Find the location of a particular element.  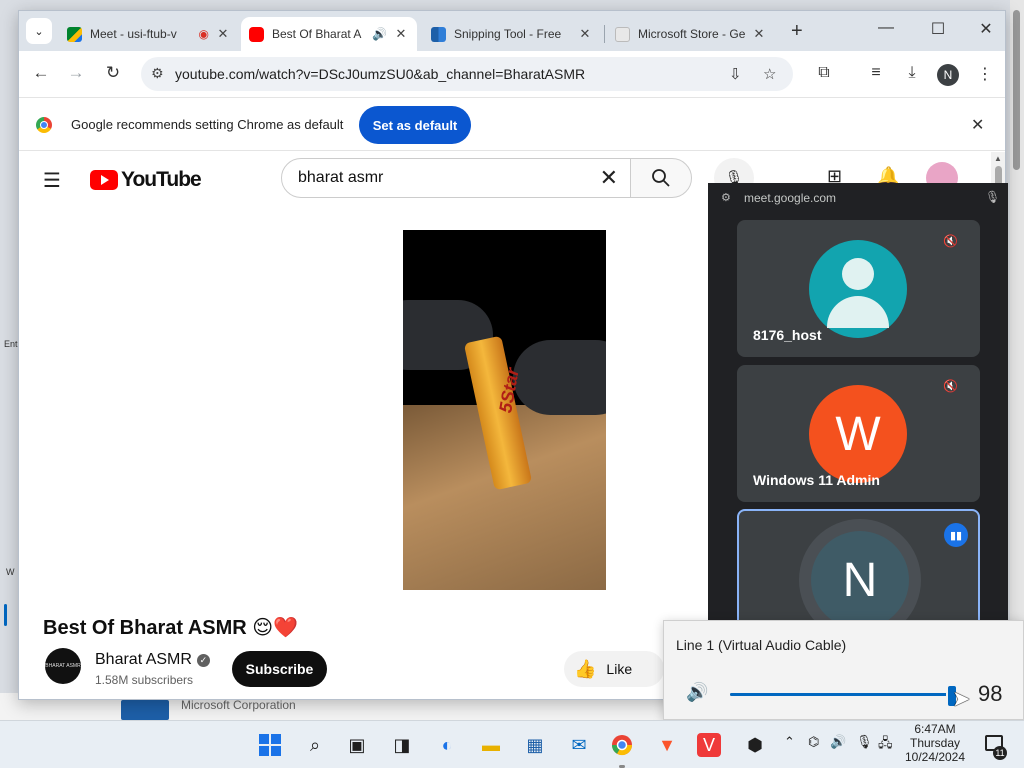

widgets-icon: ◨ is located at coordinates (402, 745).